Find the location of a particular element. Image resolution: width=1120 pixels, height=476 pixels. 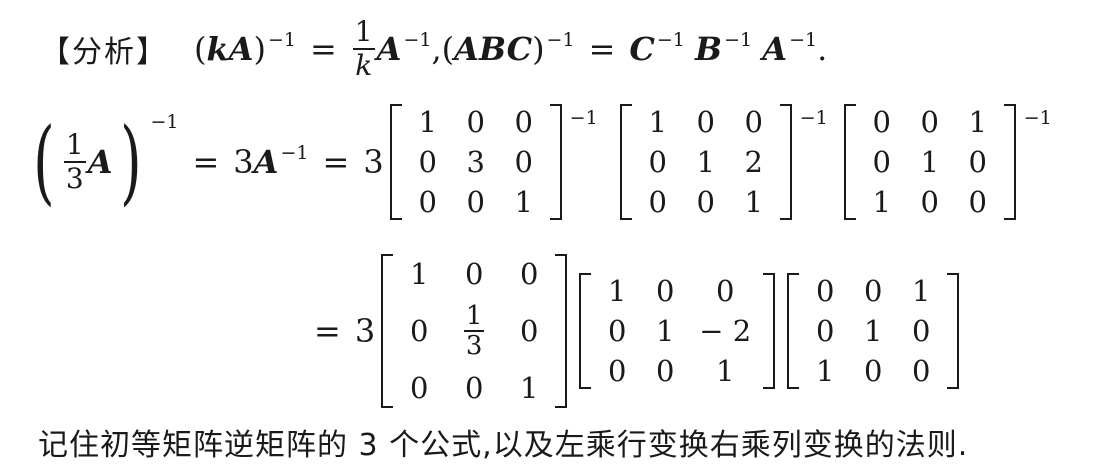

matrix-diag-third: 100 0 1 3 0 001 is located at coordinates (474, 331).